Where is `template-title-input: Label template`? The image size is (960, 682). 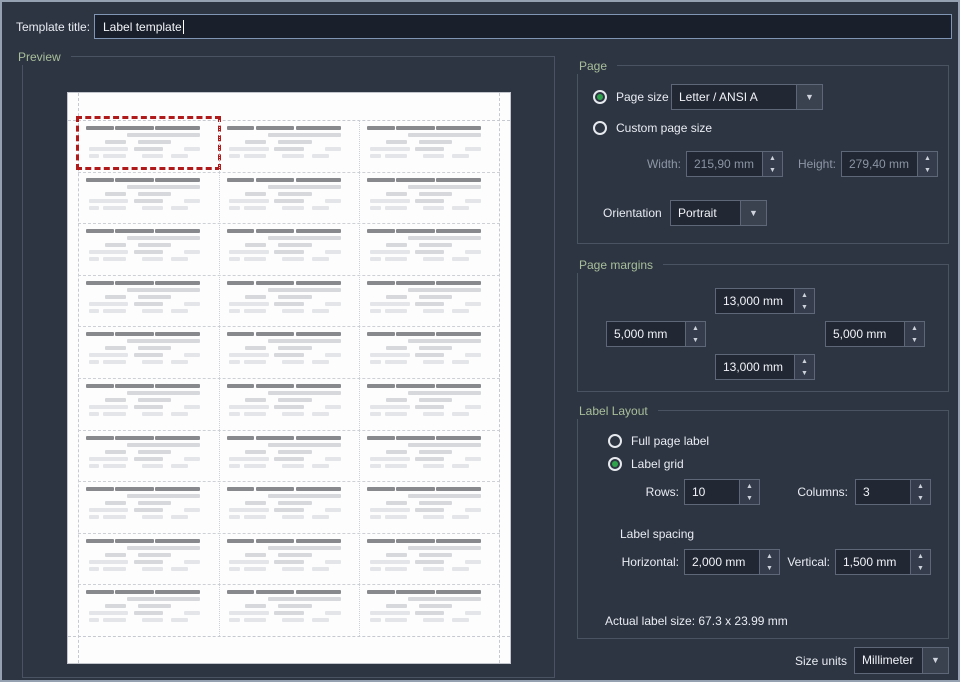
template-title-input: Label template is located at coordinates (523, 26).